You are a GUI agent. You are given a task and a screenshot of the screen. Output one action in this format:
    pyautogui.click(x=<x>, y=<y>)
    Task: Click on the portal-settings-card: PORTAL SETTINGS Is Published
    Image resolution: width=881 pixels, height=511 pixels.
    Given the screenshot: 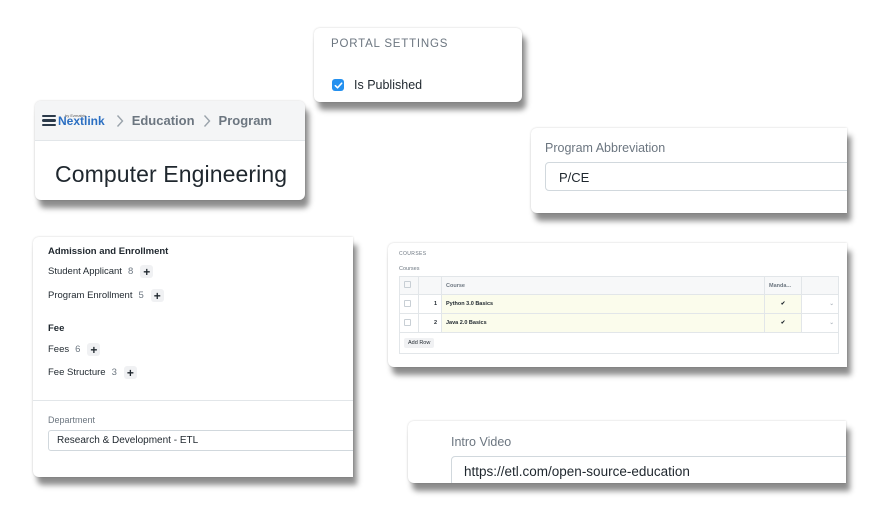 What is the action you would take?
    pyautogui.click(x=418, y=65)
    